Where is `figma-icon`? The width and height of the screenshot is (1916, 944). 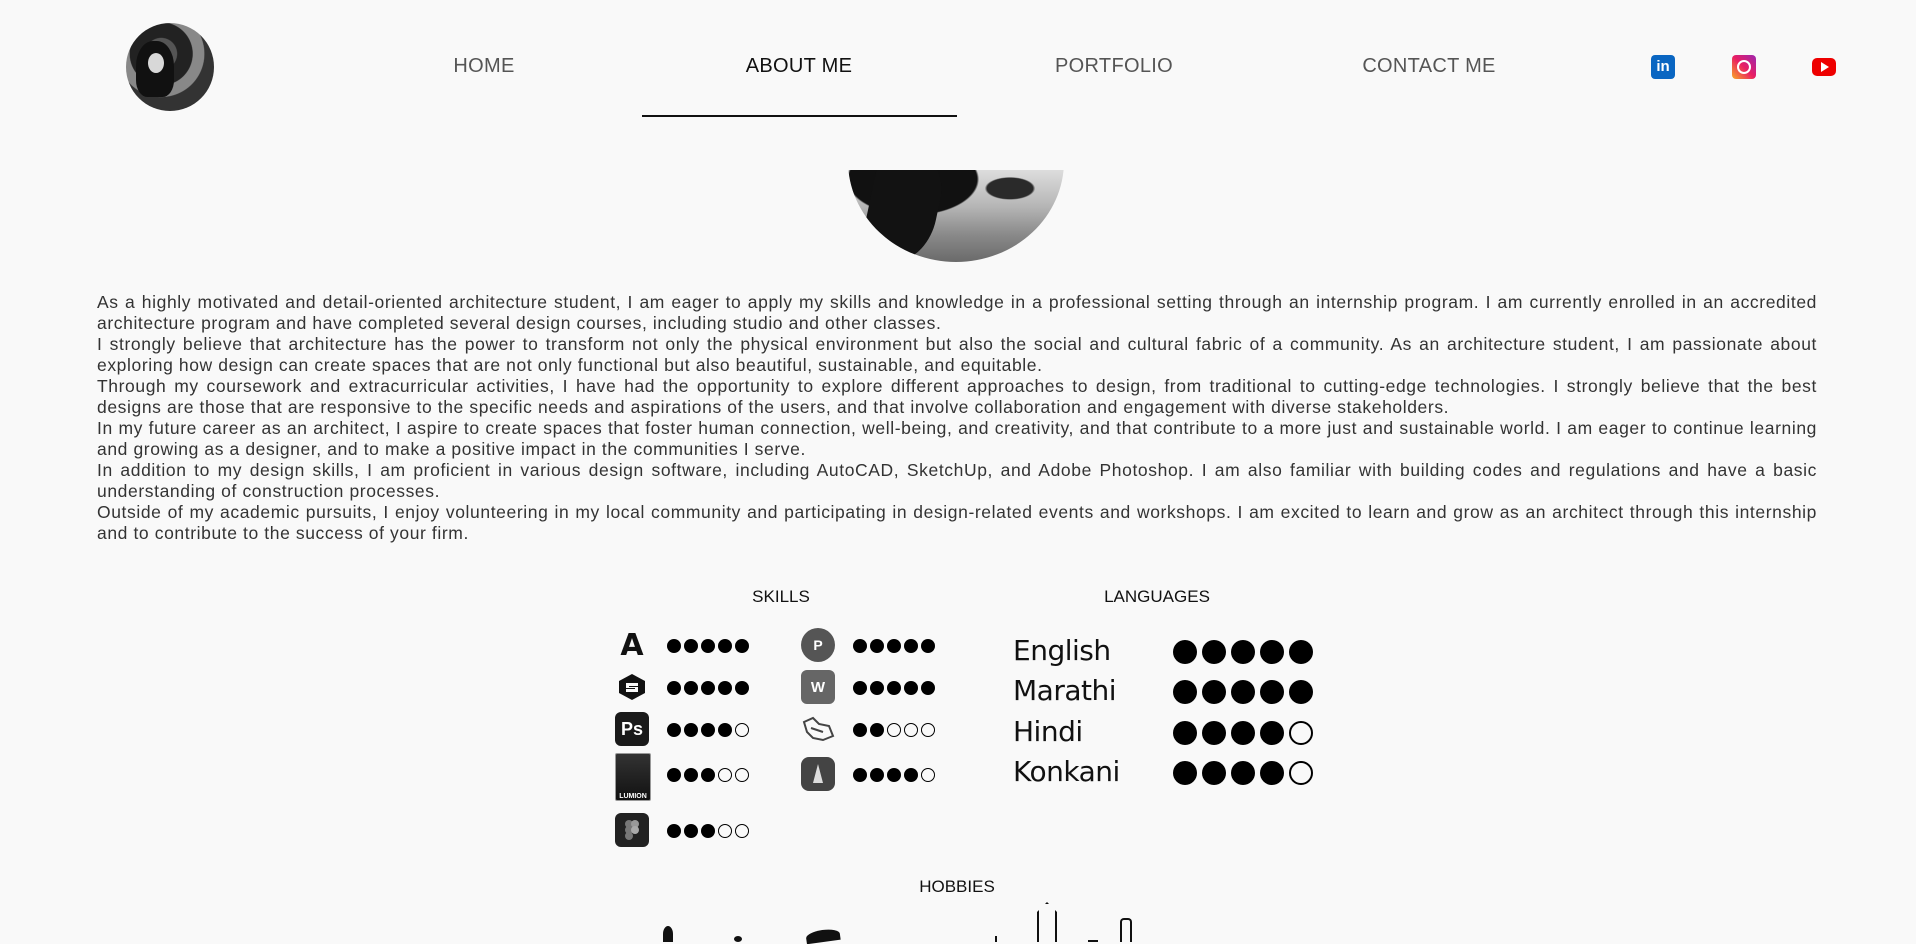
figma-icon is located at coordinates (632, 830).